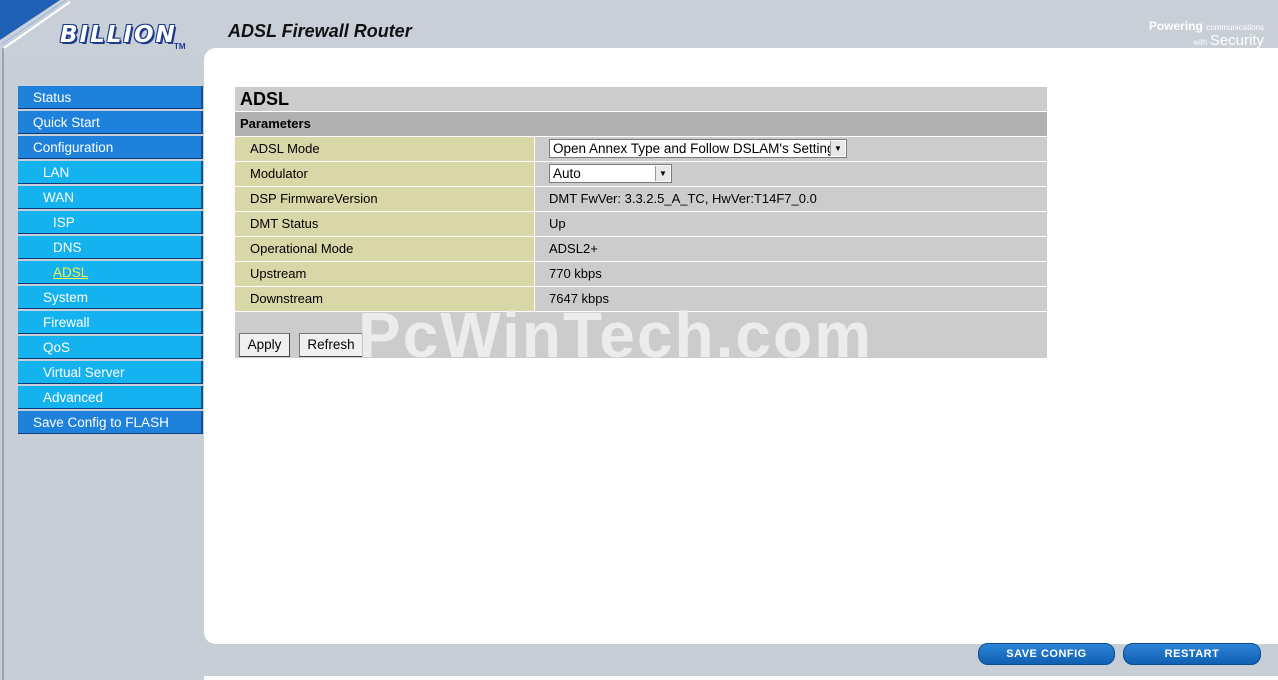  I want to click on sidebar-item-label: Status, so click(52, 97).